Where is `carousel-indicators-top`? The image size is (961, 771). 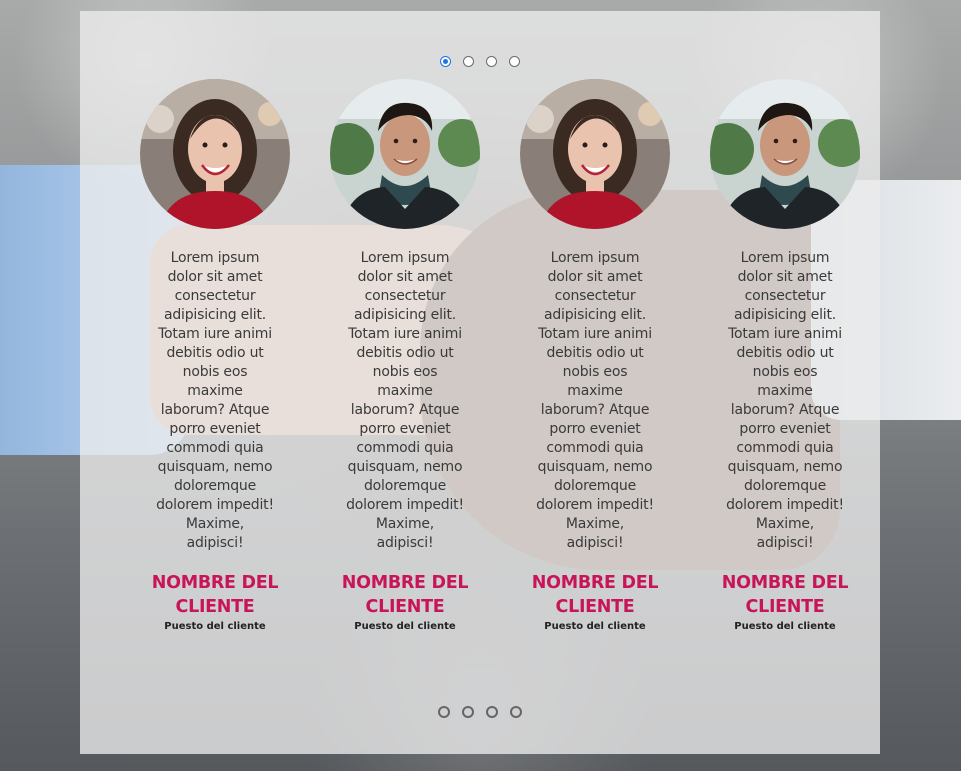
carousel-indicators-top is located at coordinates (480, 61).